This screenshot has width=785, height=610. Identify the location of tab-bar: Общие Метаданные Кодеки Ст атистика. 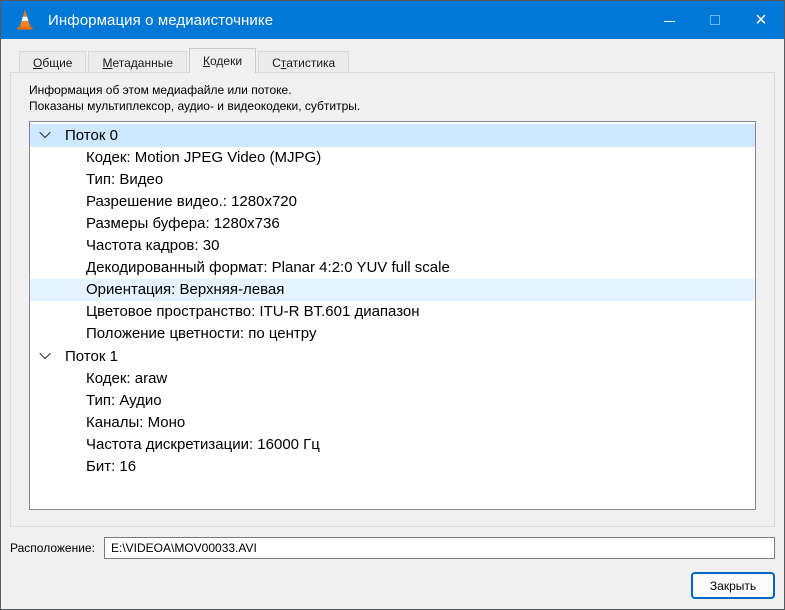
(392, 60).